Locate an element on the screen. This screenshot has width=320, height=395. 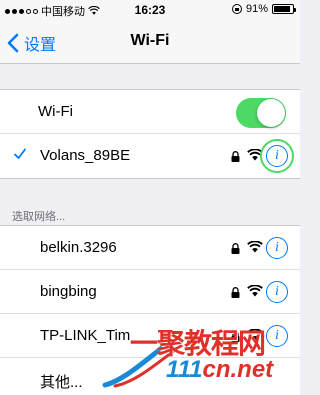
network-name: bingbing is located at coordinates (68, 291).